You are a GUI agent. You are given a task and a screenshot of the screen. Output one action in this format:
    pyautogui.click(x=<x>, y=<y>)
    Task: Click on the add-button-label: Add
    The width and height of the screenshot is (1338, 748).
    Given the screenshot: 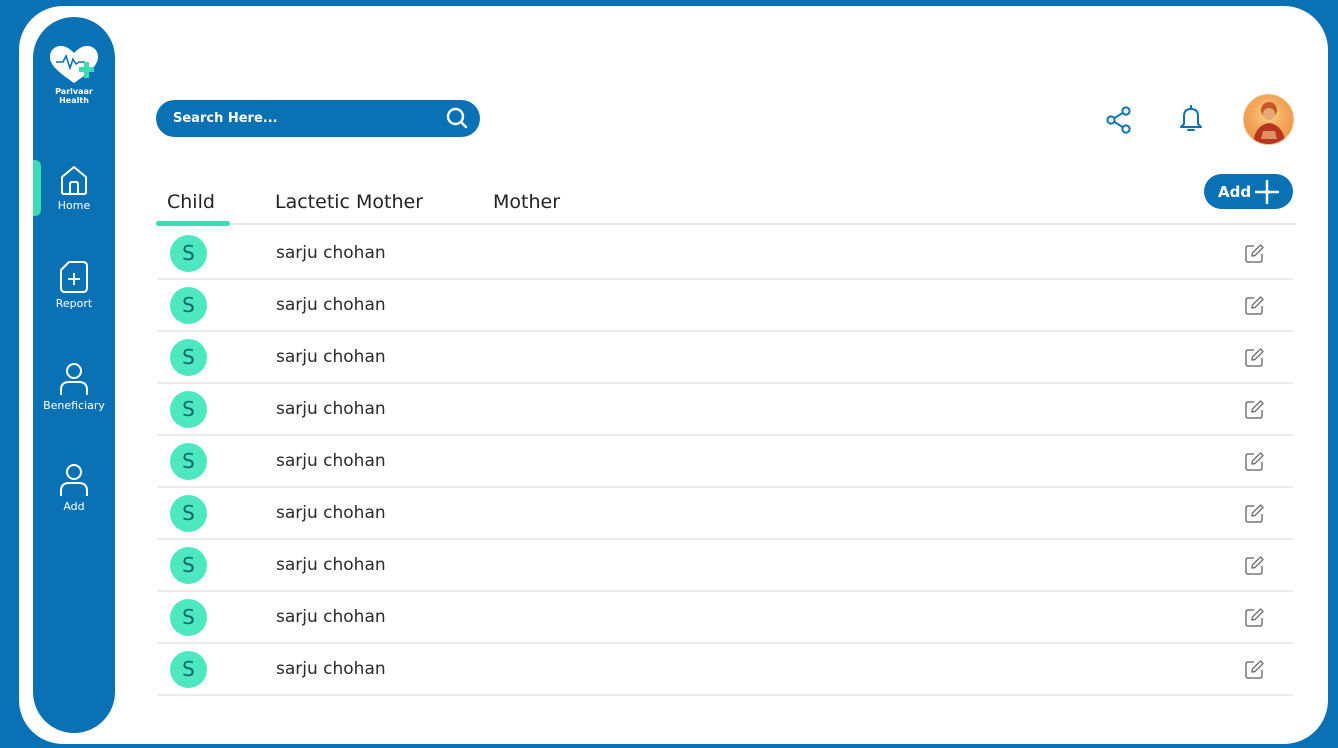 What is the action you would take?
    pyautogui.click(x=1235, y=191)
    